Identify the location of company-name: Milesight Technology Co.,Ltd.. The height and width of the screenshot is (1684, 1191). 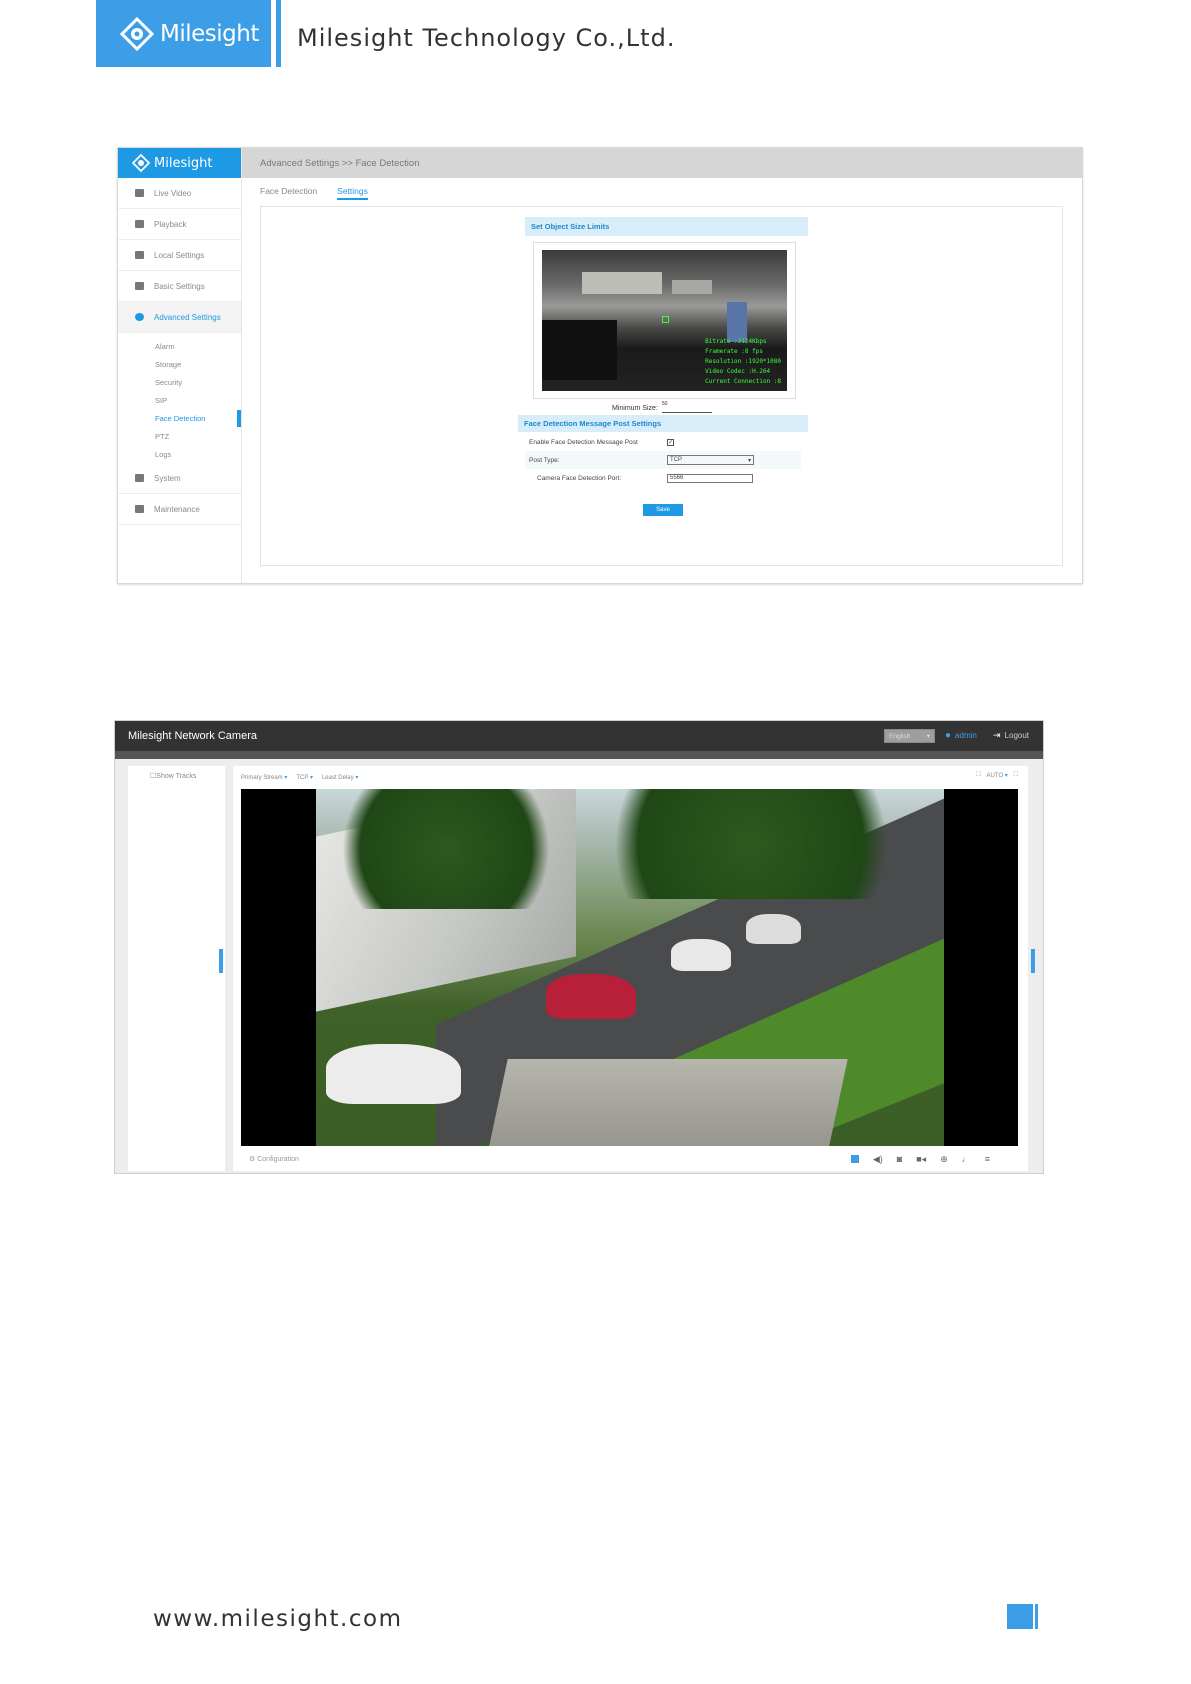
(486, 38).